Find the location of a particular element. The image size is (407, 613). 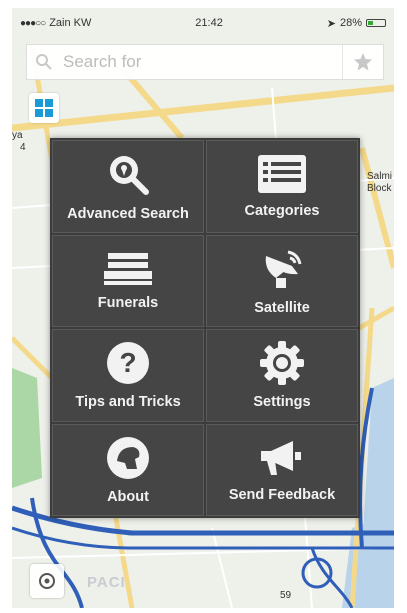

menu-label: Satellite is located at coordinates (282, 307).